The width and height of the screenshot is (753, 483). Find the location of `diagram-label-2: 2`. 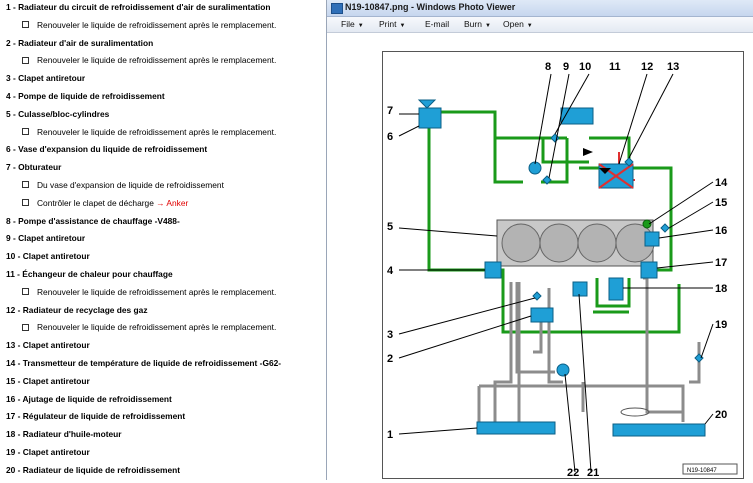

diagram-label-2: 2 is located at coordinates (390, 359).